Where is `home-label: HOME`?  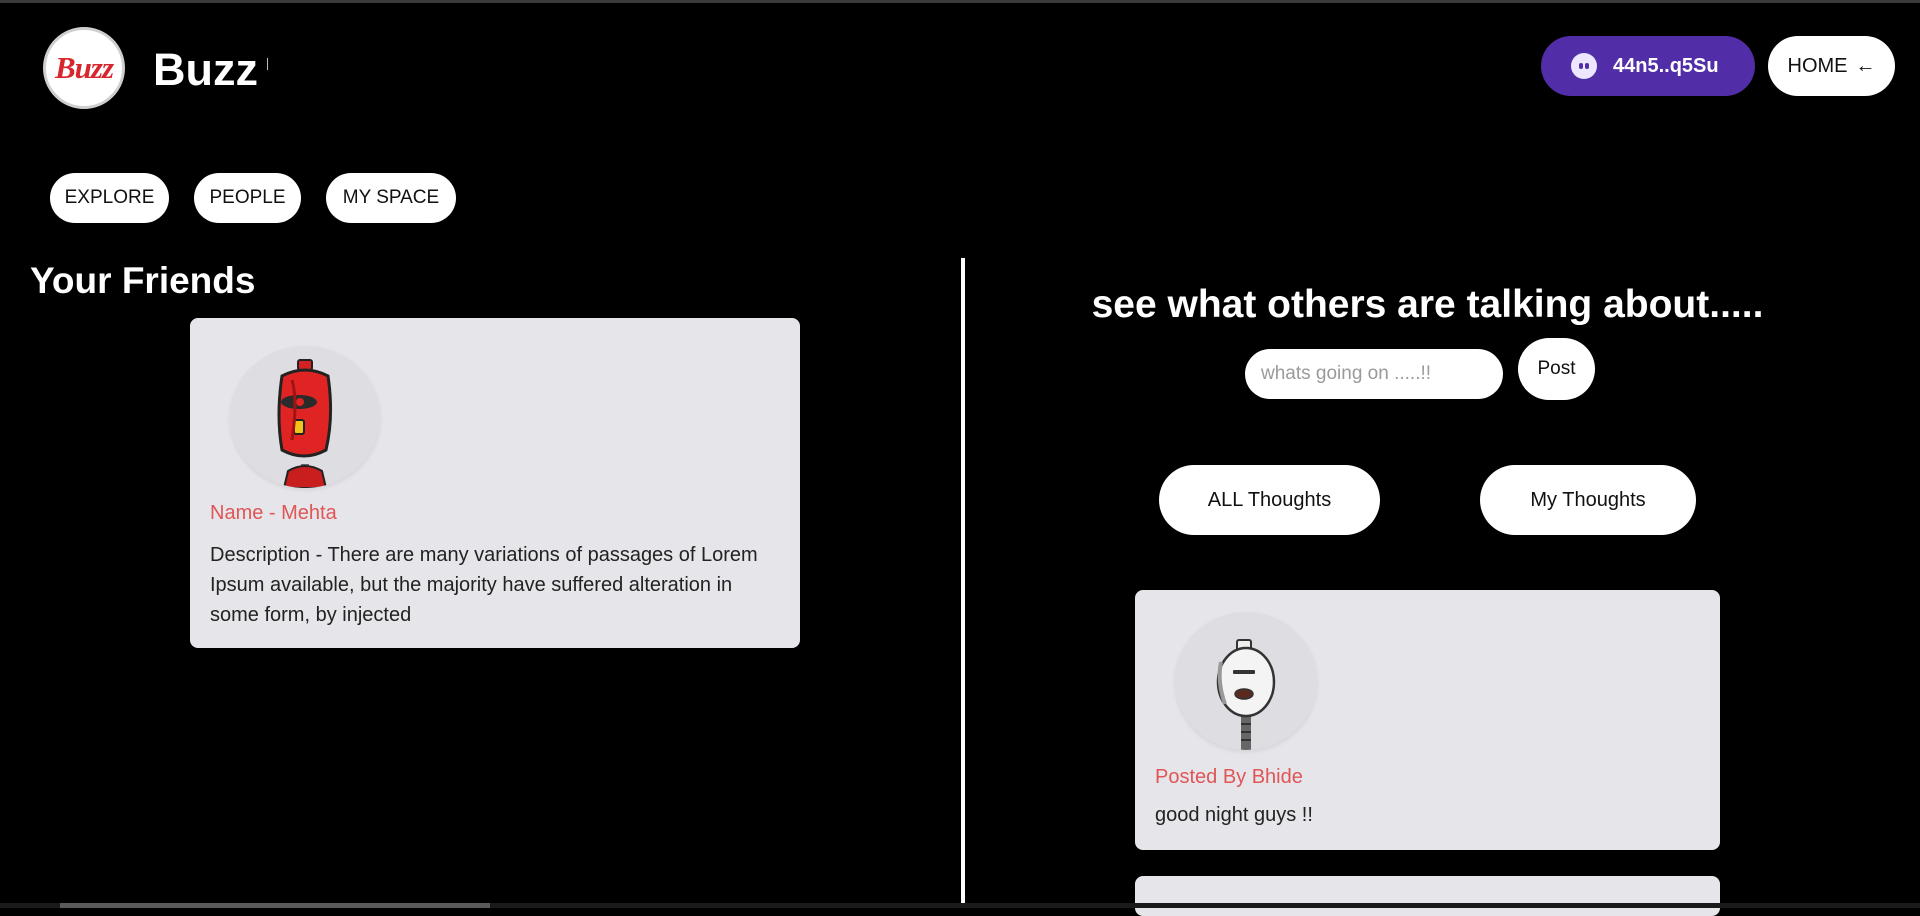
home-label: HOME is located at coordinates (1817, 65).